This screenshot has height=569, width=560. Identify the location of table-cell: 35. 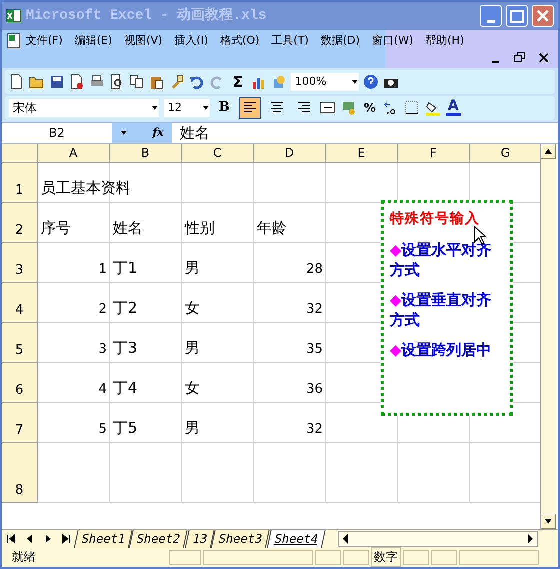
(314, 349).